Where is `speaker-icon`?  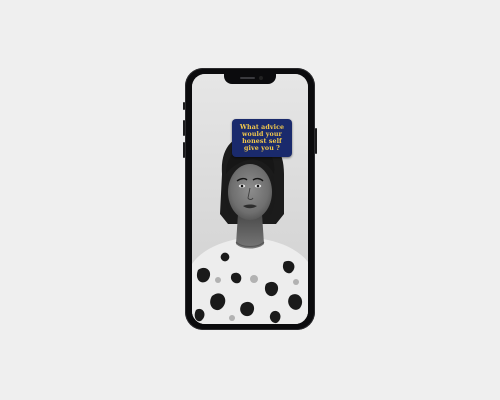
speaker-icon is located at coordinates (247, 78).